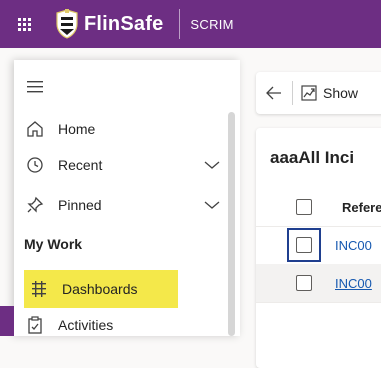  Describe the element at coordinates (292, 93) in the screenshot. I see `commandbar-divider` at that location.